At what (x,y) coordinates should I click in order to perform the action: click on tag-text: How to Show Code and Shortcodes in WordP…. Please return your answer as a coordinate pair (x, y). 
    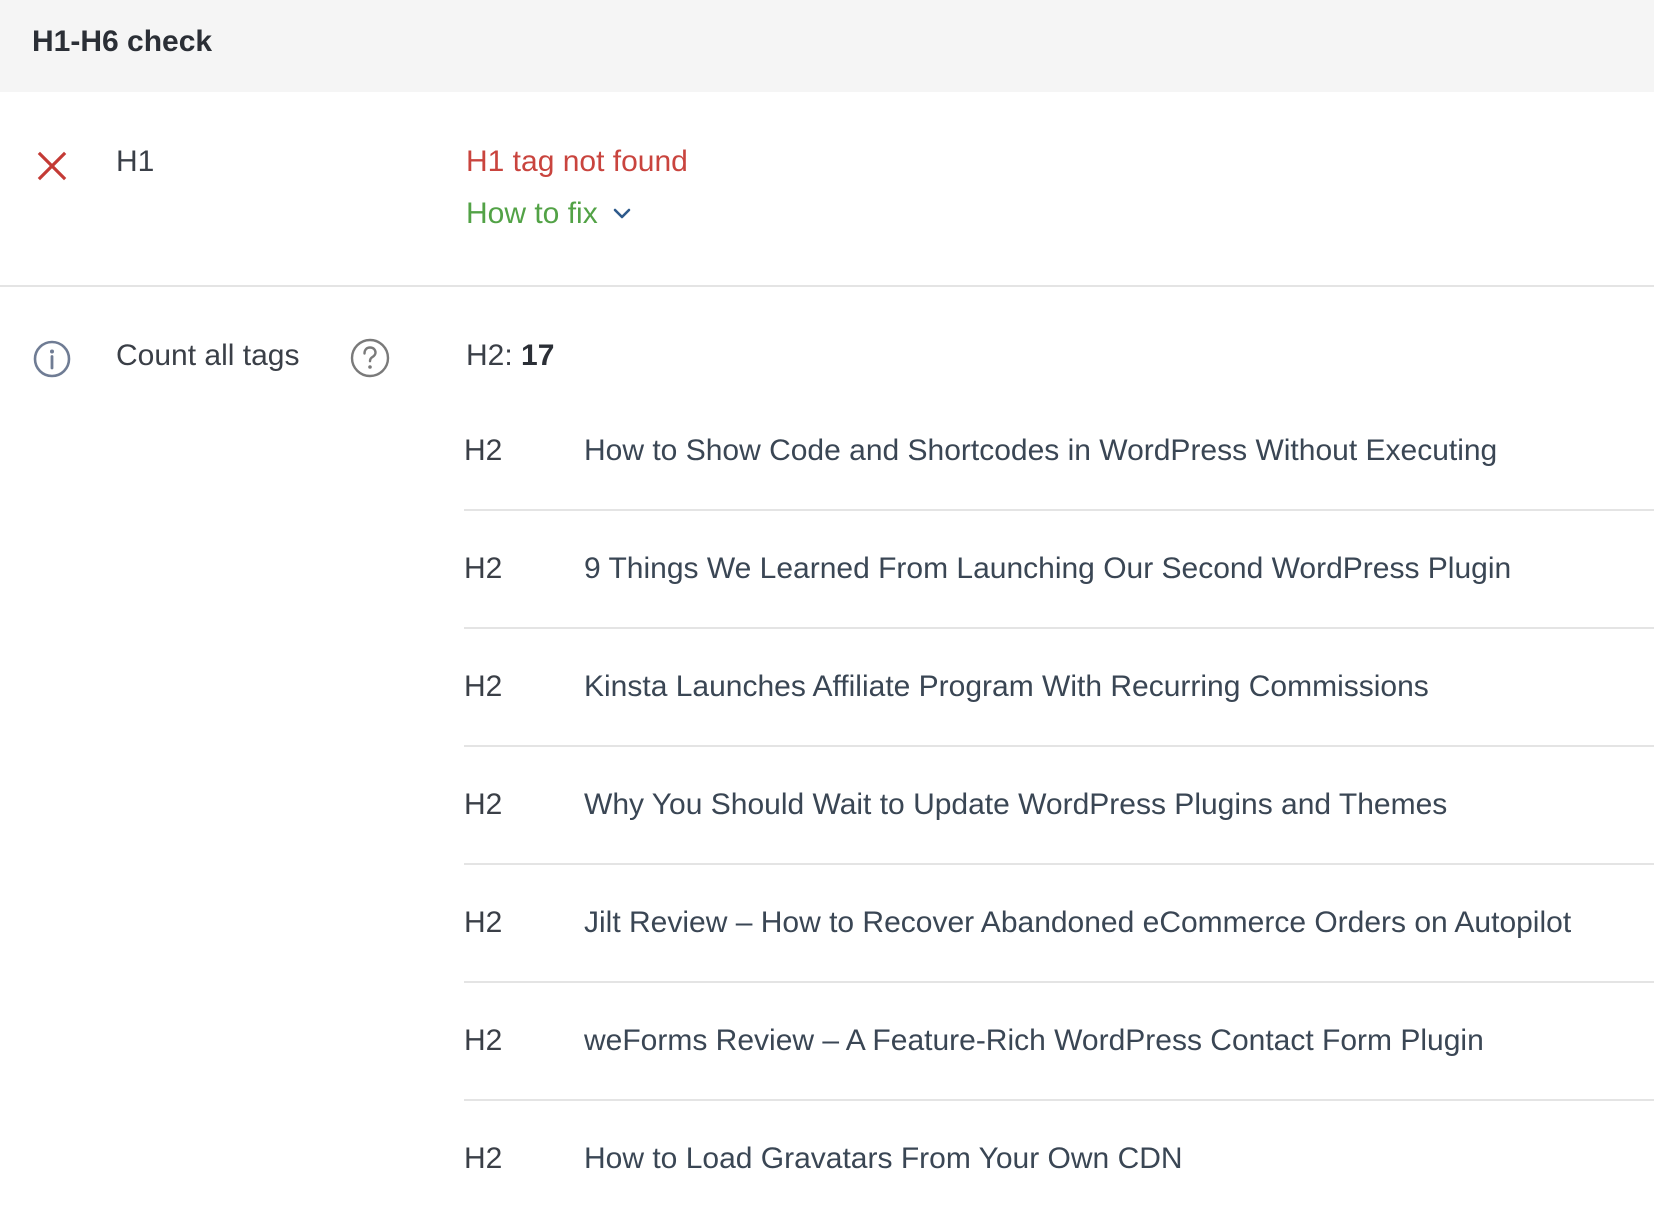
    Looking at the image, I should click on (1041, 450).